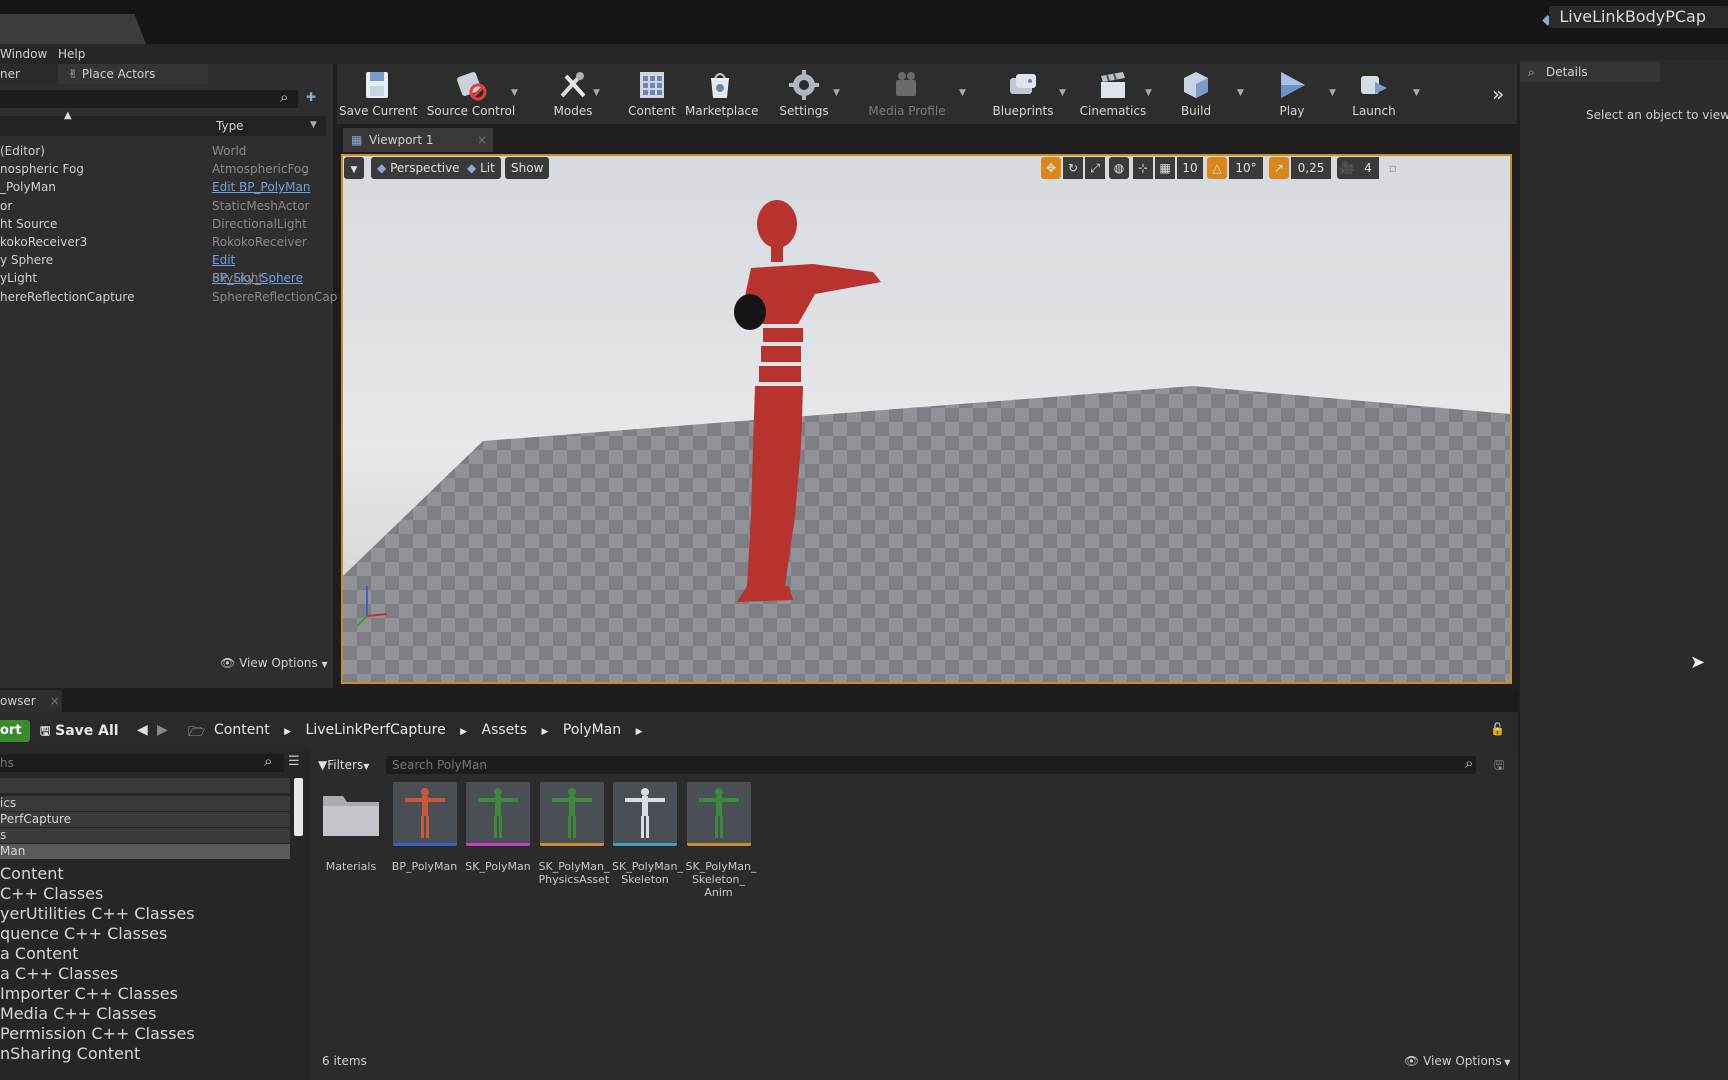  Describe the element at coordinates (482, 140) in the screenshot. I see `close-icon: ×` at that location.